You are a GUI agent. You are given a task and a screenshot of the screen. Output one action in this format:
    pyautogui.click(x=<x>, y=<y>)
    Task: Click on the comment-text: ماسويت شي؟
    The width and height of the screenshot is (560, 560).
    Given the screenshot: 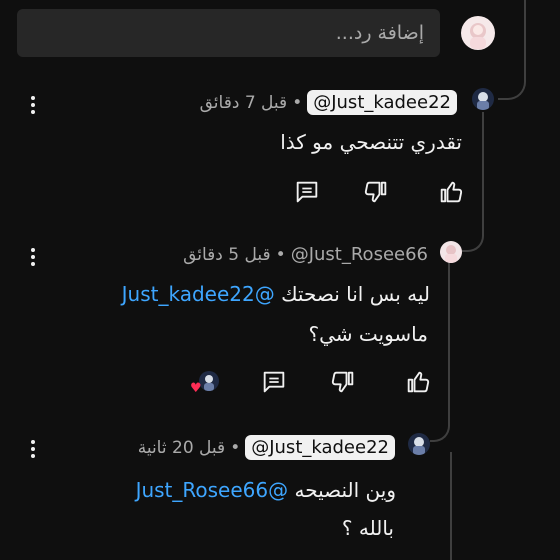 What is the action you would take?
    pyautogui.click(x=368, y=334)
    